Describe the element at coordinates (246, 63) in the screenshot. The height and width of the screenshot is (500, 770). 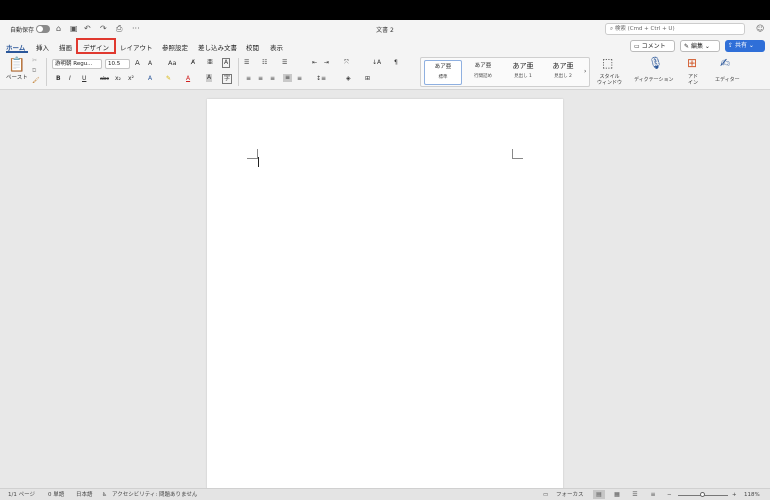
I see `bullets-icon: ☰` at that location.